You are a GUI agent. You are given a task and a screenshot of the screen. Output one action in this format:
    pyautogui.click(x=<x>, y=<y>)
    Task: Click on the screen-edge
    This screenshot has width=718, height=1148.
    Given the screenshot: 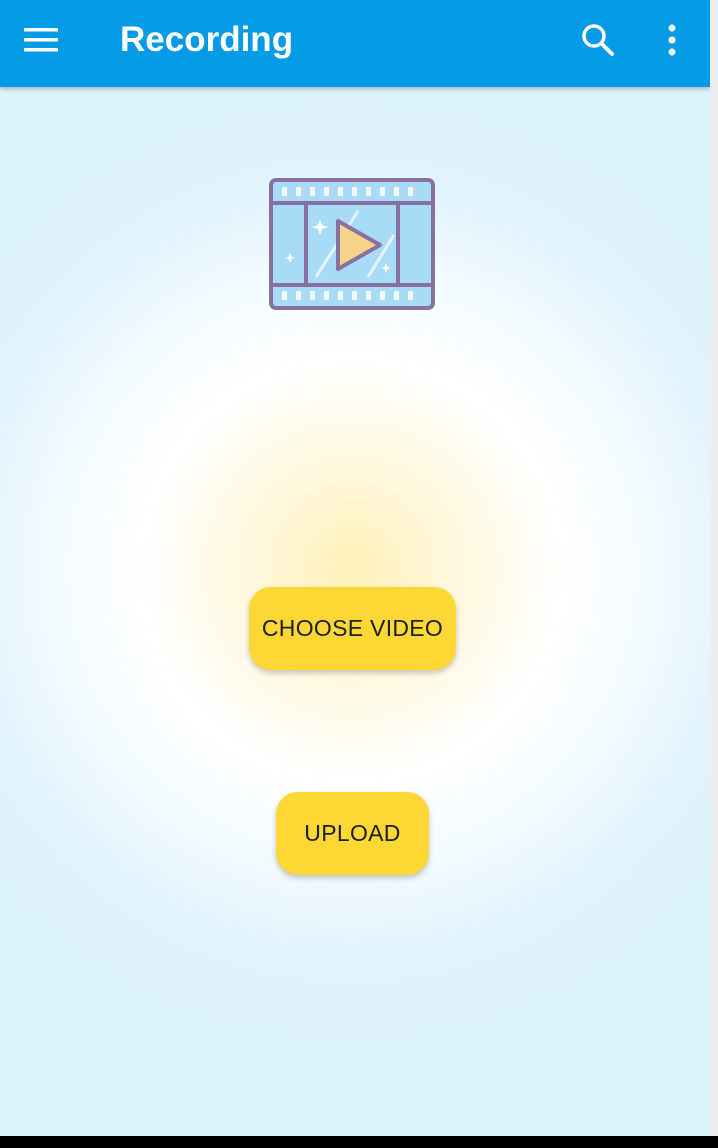 What is the action you would take?
    pyautogui.click(x=714, y=568)
    